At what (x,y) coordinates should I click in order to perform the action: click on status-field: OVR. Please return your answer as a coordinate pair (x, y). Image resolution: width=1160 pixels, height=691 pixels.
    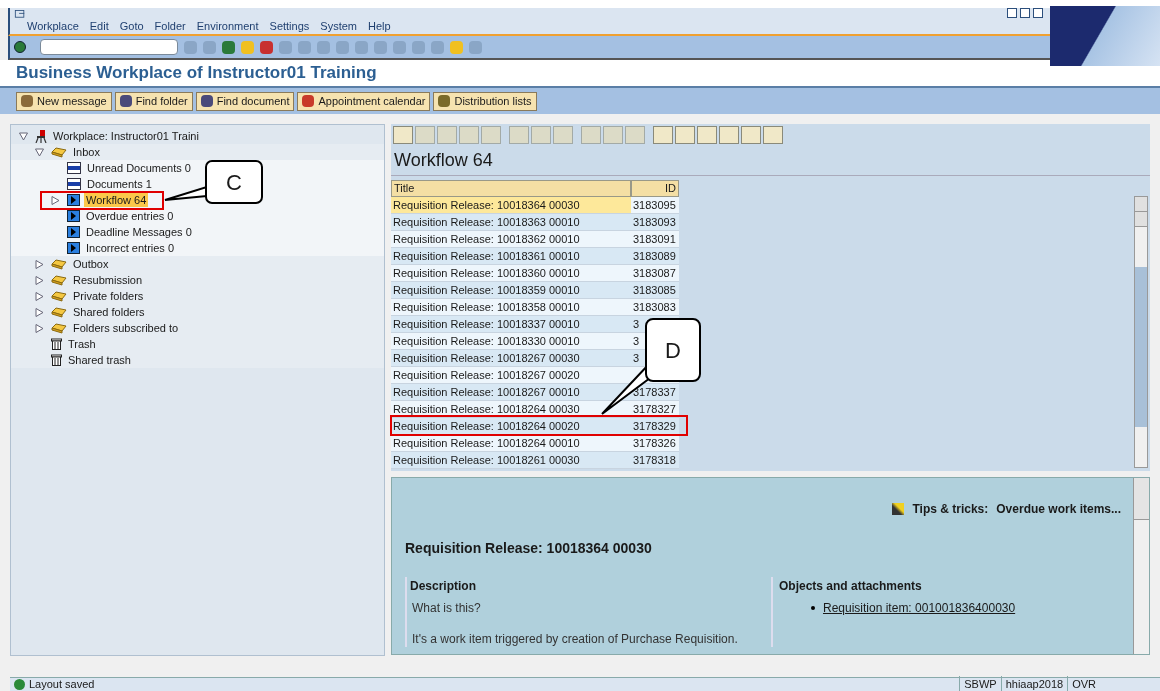
    Looking at the image, I should click on (1083, 683).